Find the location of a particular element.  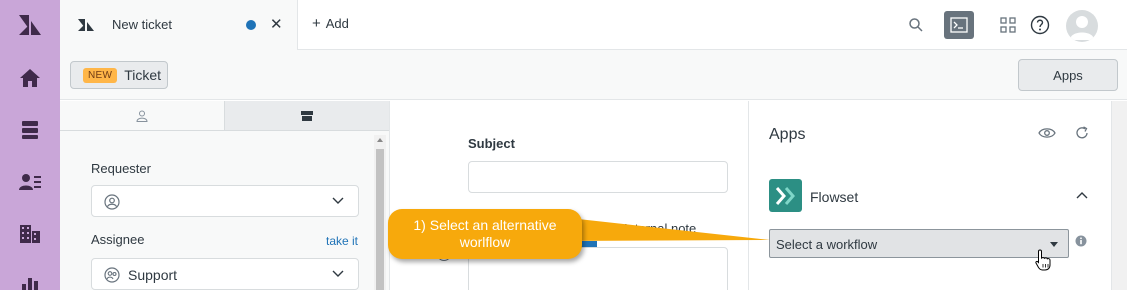

tab-customer is located at coordinates (142, 116).